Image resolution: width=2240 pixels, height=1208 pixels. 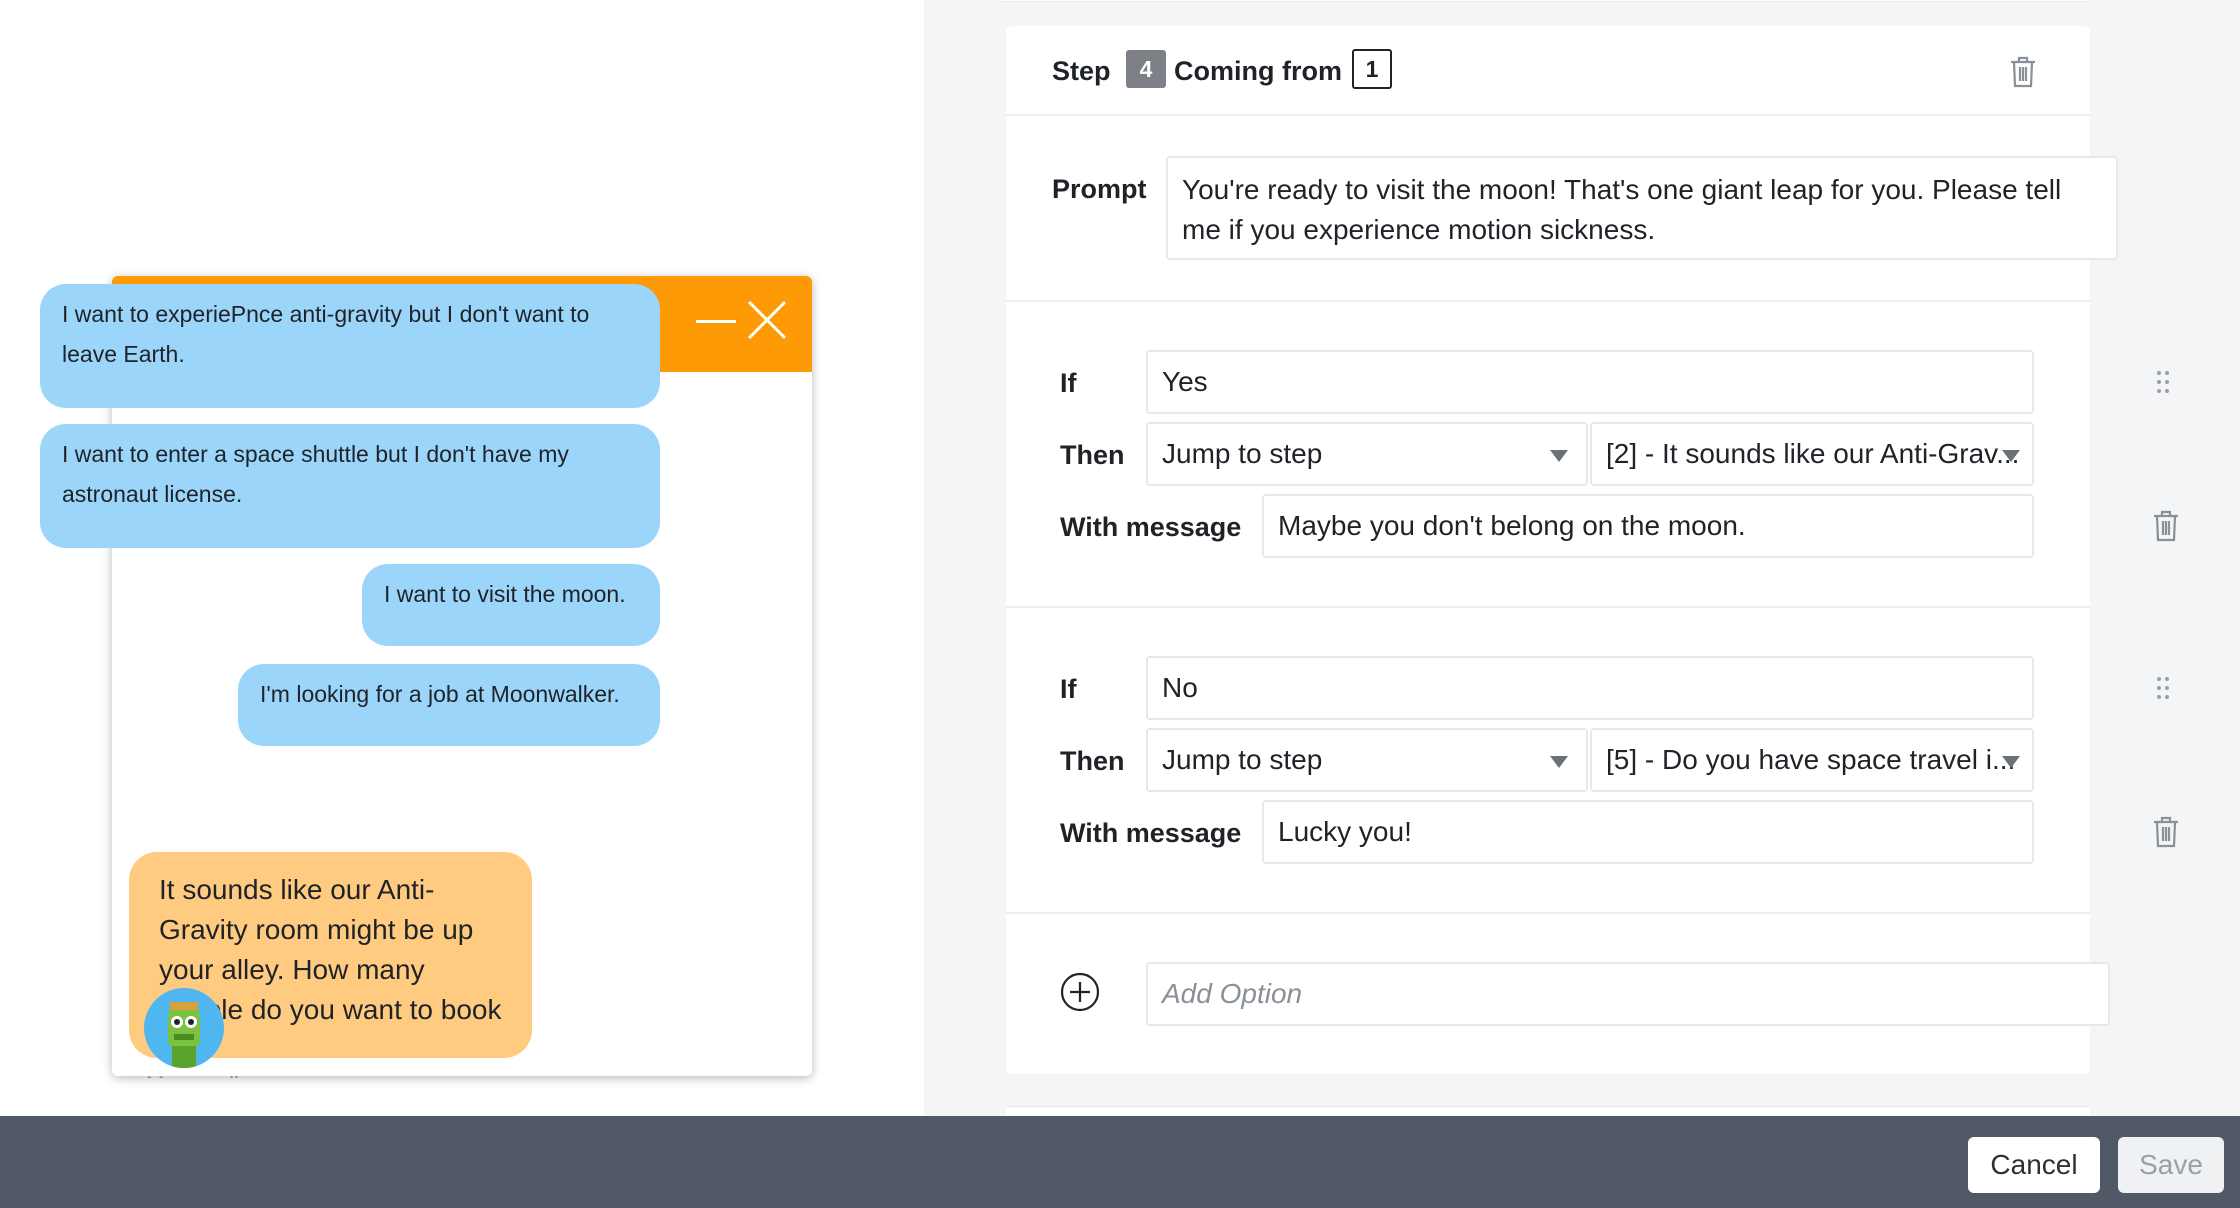 What do you see at coordinates (716, 321) in the screenshot?
I see `minimize-icon` at bounding box center [716, 321].